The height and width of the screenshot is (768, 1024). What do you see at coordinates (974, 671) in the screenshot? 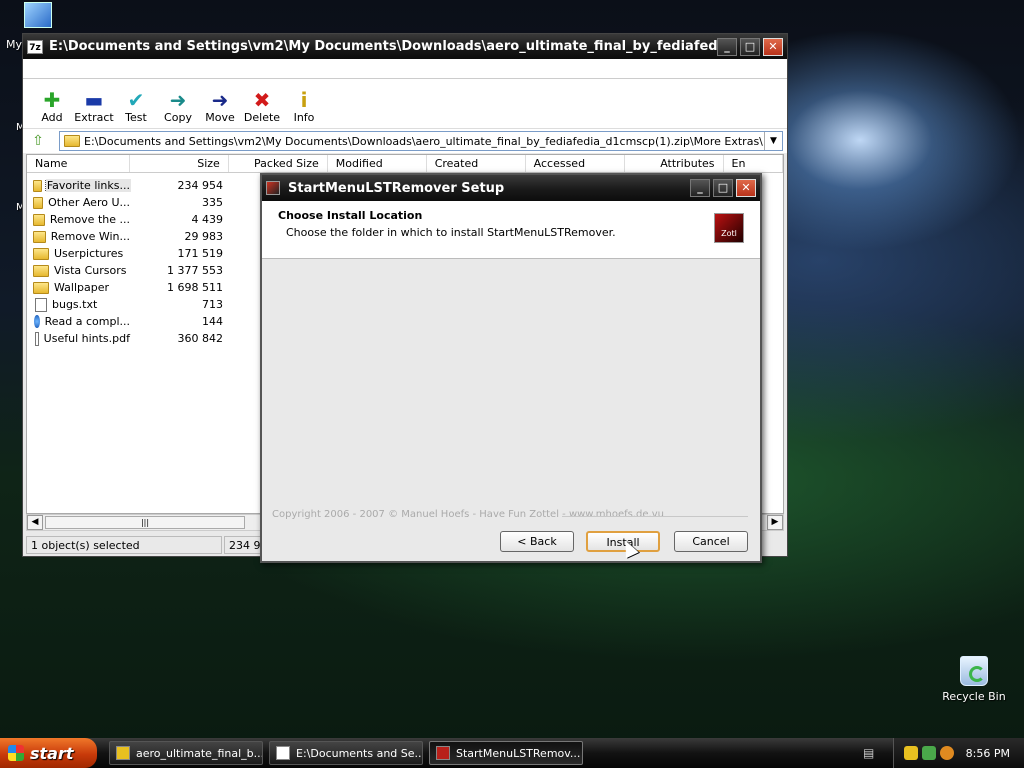
I see `recycle-bin-icon` at bounding box center [974, 671].